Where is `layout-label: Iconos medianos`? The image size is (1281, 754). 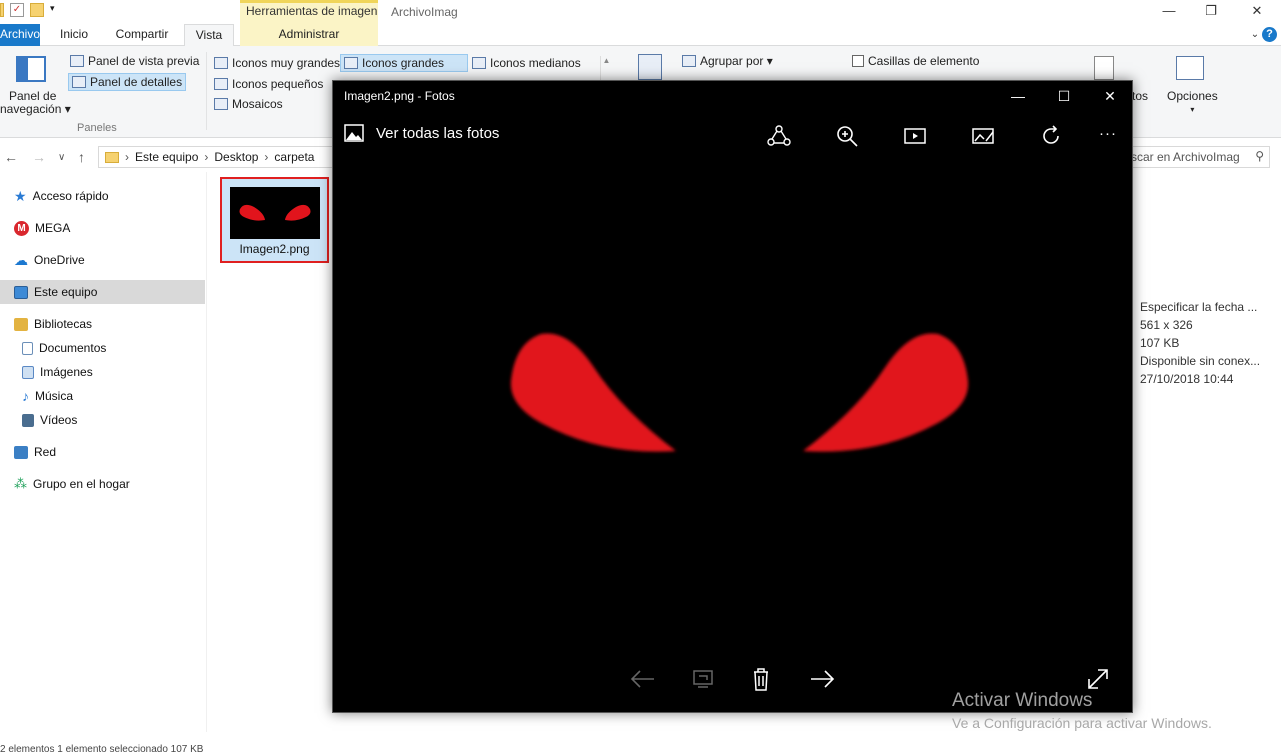 layout-label: Iconos medianos is located at coordinates (535, 63).